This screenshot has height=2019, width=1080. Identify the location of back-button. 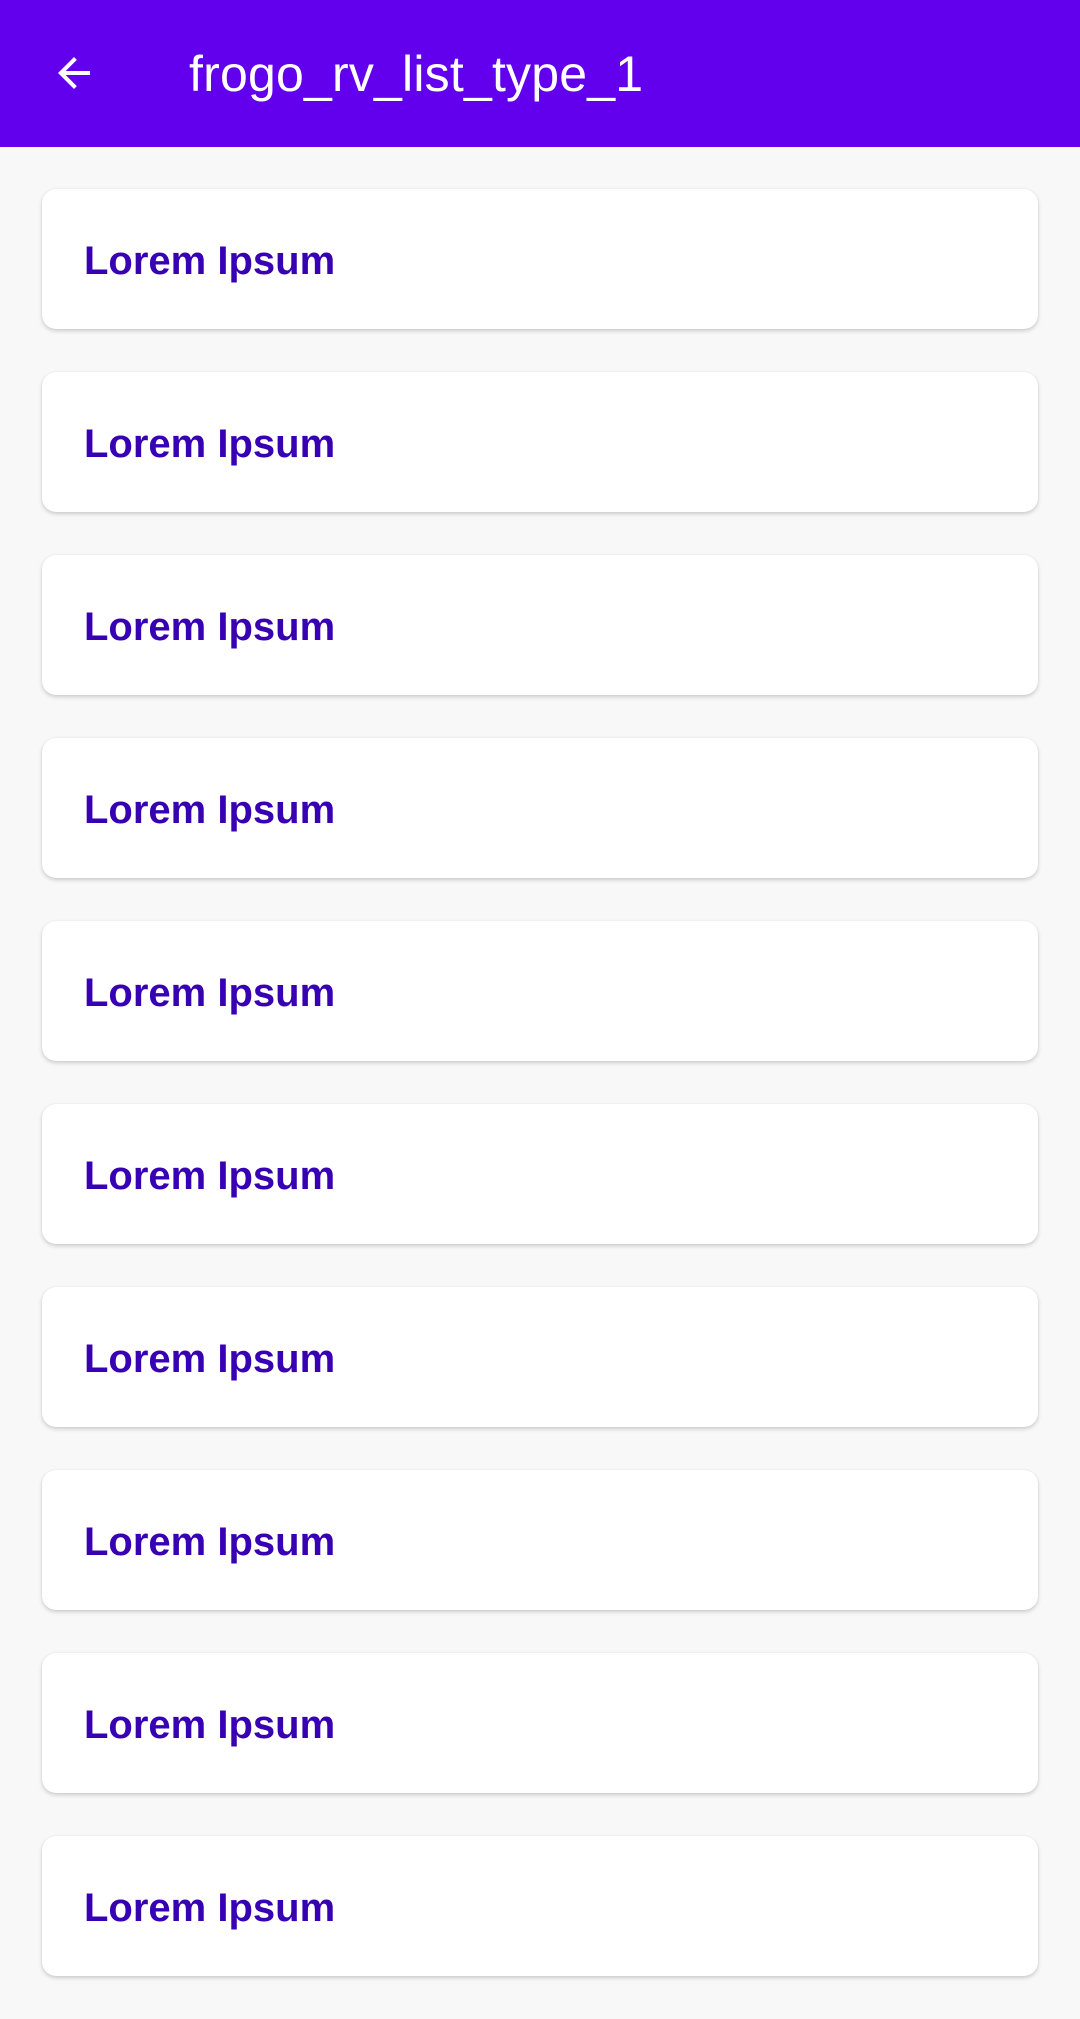
(74, 73).